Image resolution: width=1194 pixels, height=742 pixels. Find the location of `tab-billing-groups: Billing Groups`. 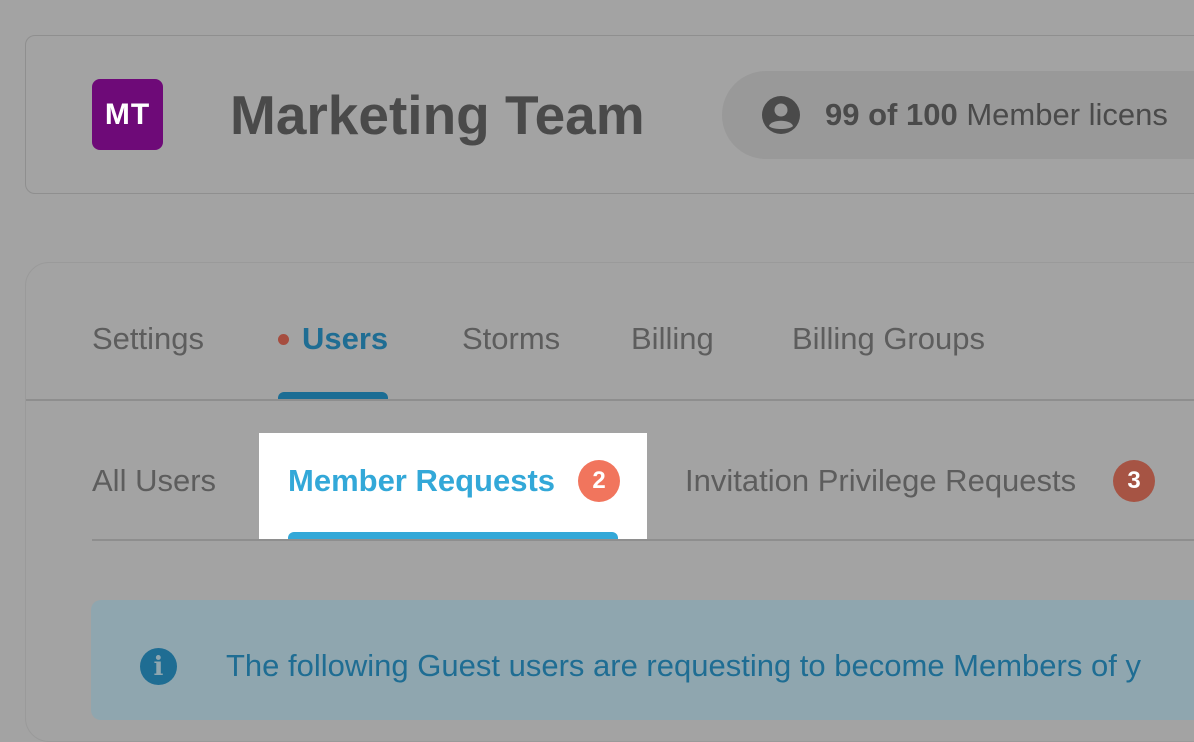

tab-billing-groups: Billing Groups is located at coordinates (888, 339).